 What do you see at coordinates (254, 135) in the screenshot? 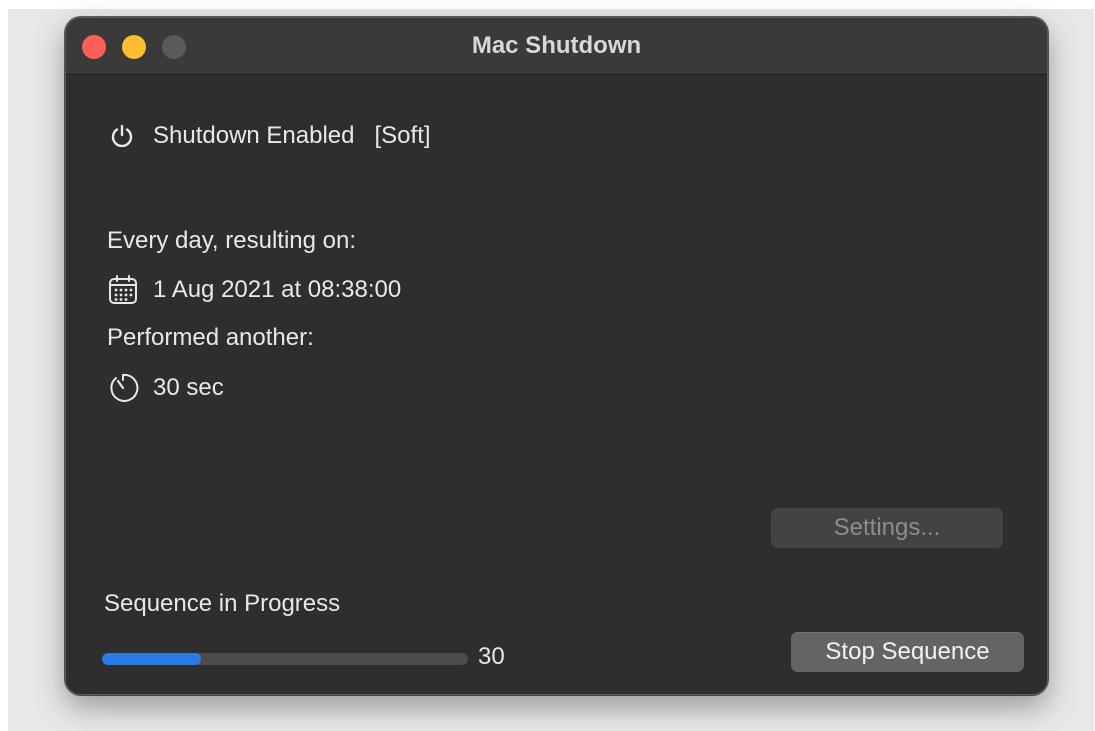
I see `status-text: Shutdown Enabled` at bounding box center [254, 135].